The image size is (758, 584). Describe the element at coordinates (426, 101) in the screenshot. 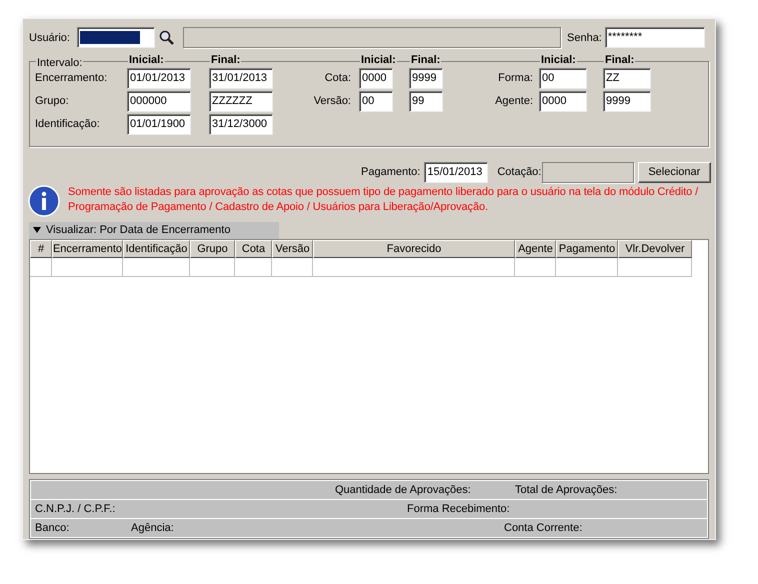

I see `text-field: 99` at that location.